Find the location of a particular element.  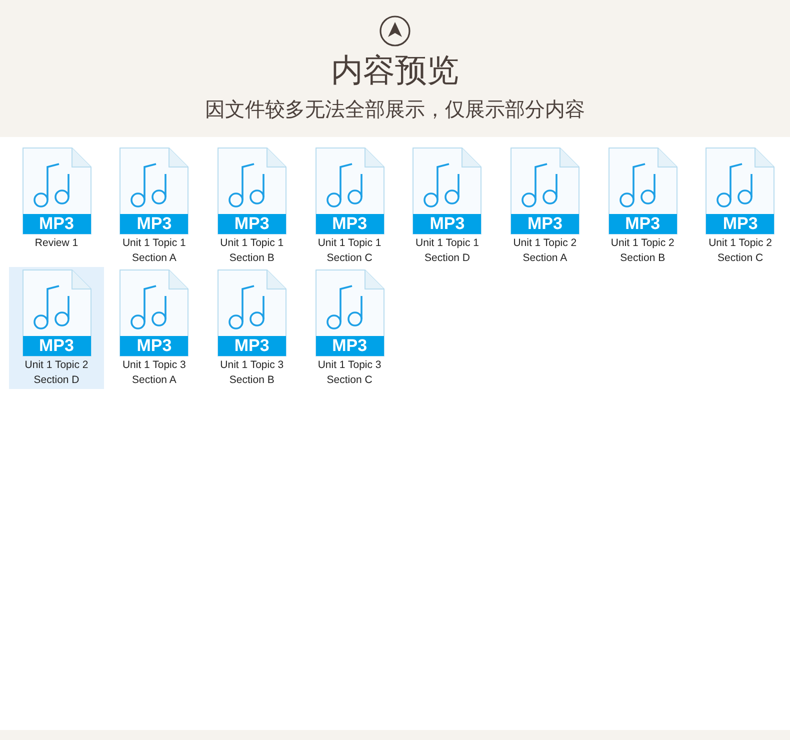

file-item: MP3 Unit 1 Topic 2 Section B is located at coordinates (642, 206).